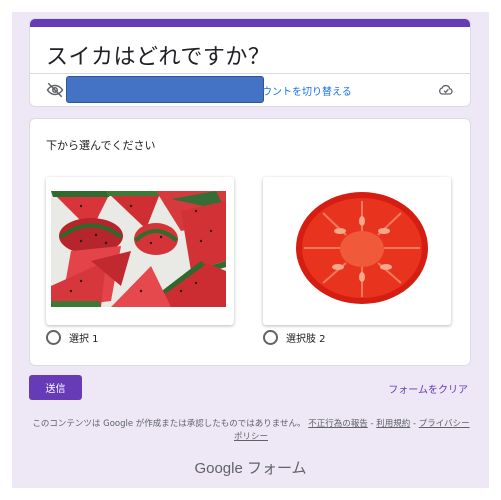 This screenshot has width=501, height=500. Describe the element at coordinates (55, 387) in the screenshot. I see `submit-button: 送信` at that location.